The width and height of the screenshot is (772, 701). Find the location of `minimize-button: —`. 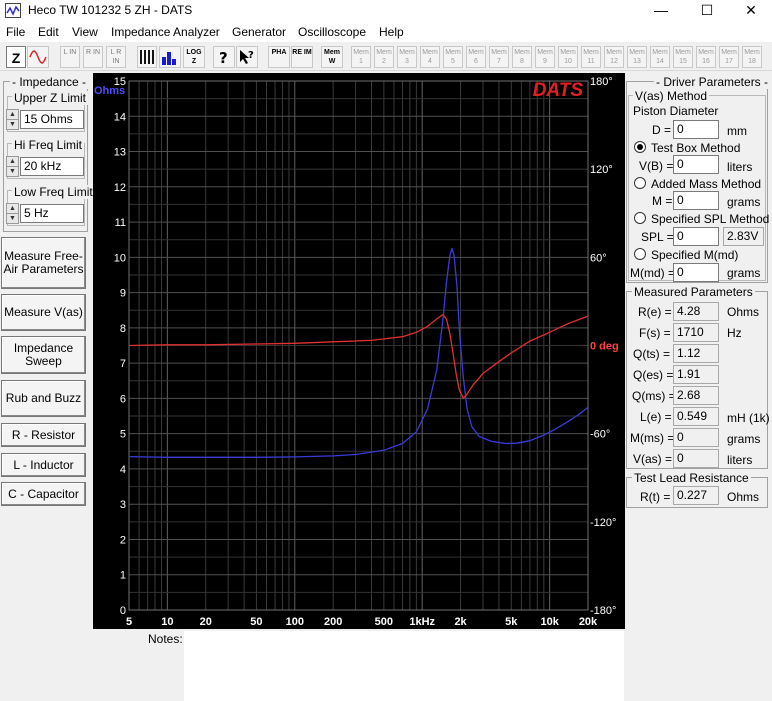

minimize-button: — is located at coordinates (661, 11).